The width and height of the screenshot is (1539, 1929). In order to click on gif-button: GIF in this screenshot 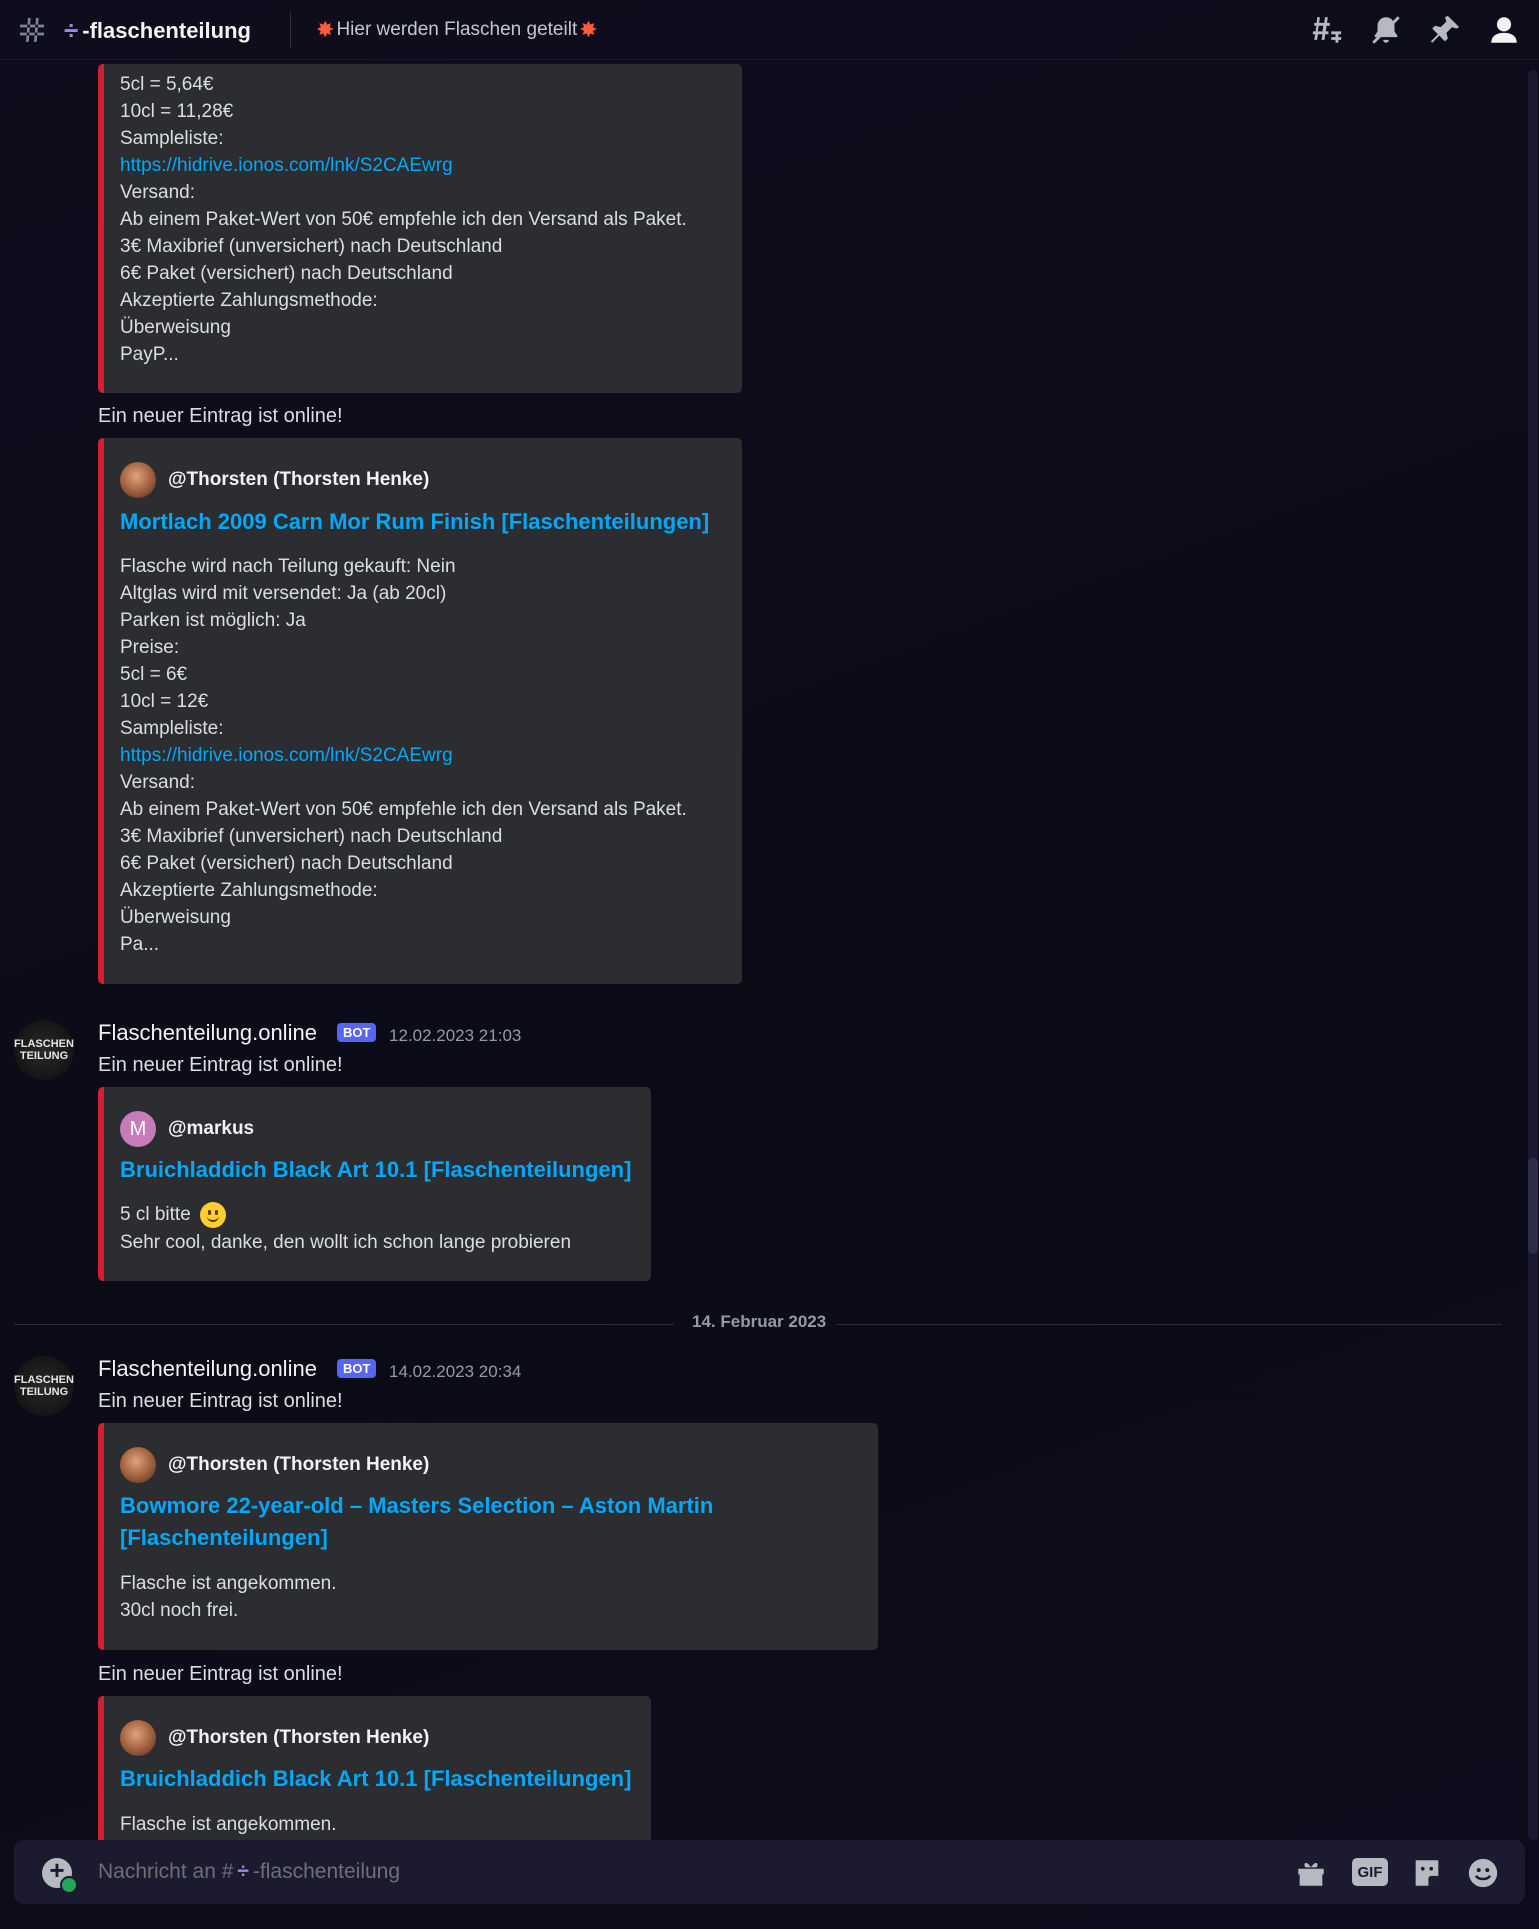, I will do `click(1370, 1872)`.